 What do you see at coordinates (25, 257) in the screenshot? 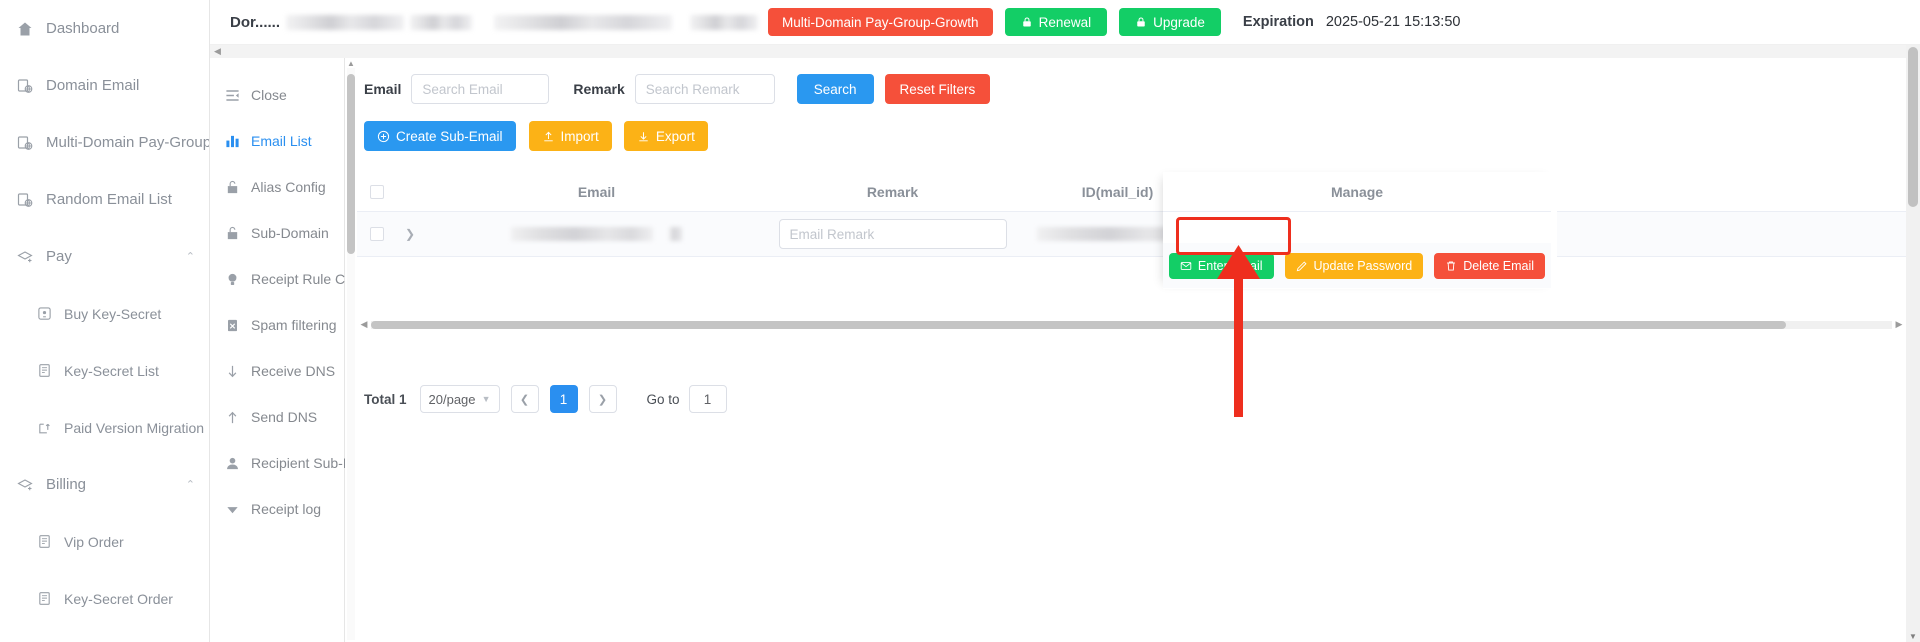
I see `pay-icon` at bounding box center [25, 257].